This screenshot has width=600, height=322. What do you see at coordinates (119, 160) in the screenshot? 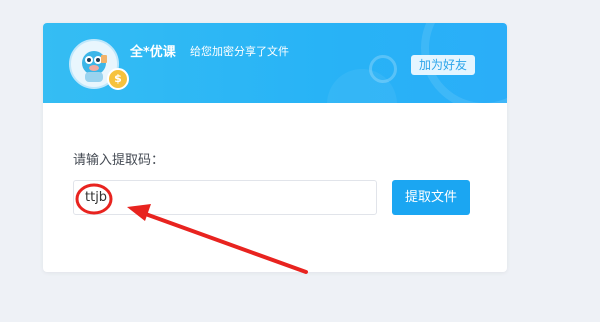
I see `extract-code-prompt: 请输入提取码：` at bounding box center [119, 160].